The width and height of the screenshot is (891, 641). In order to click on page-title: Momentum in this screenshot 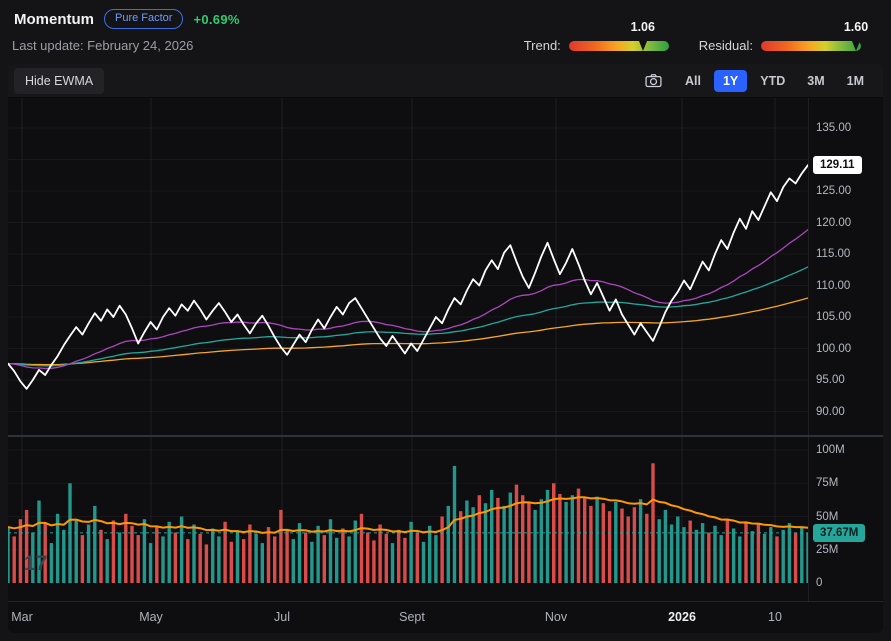, I will do `click(54, 19)`.